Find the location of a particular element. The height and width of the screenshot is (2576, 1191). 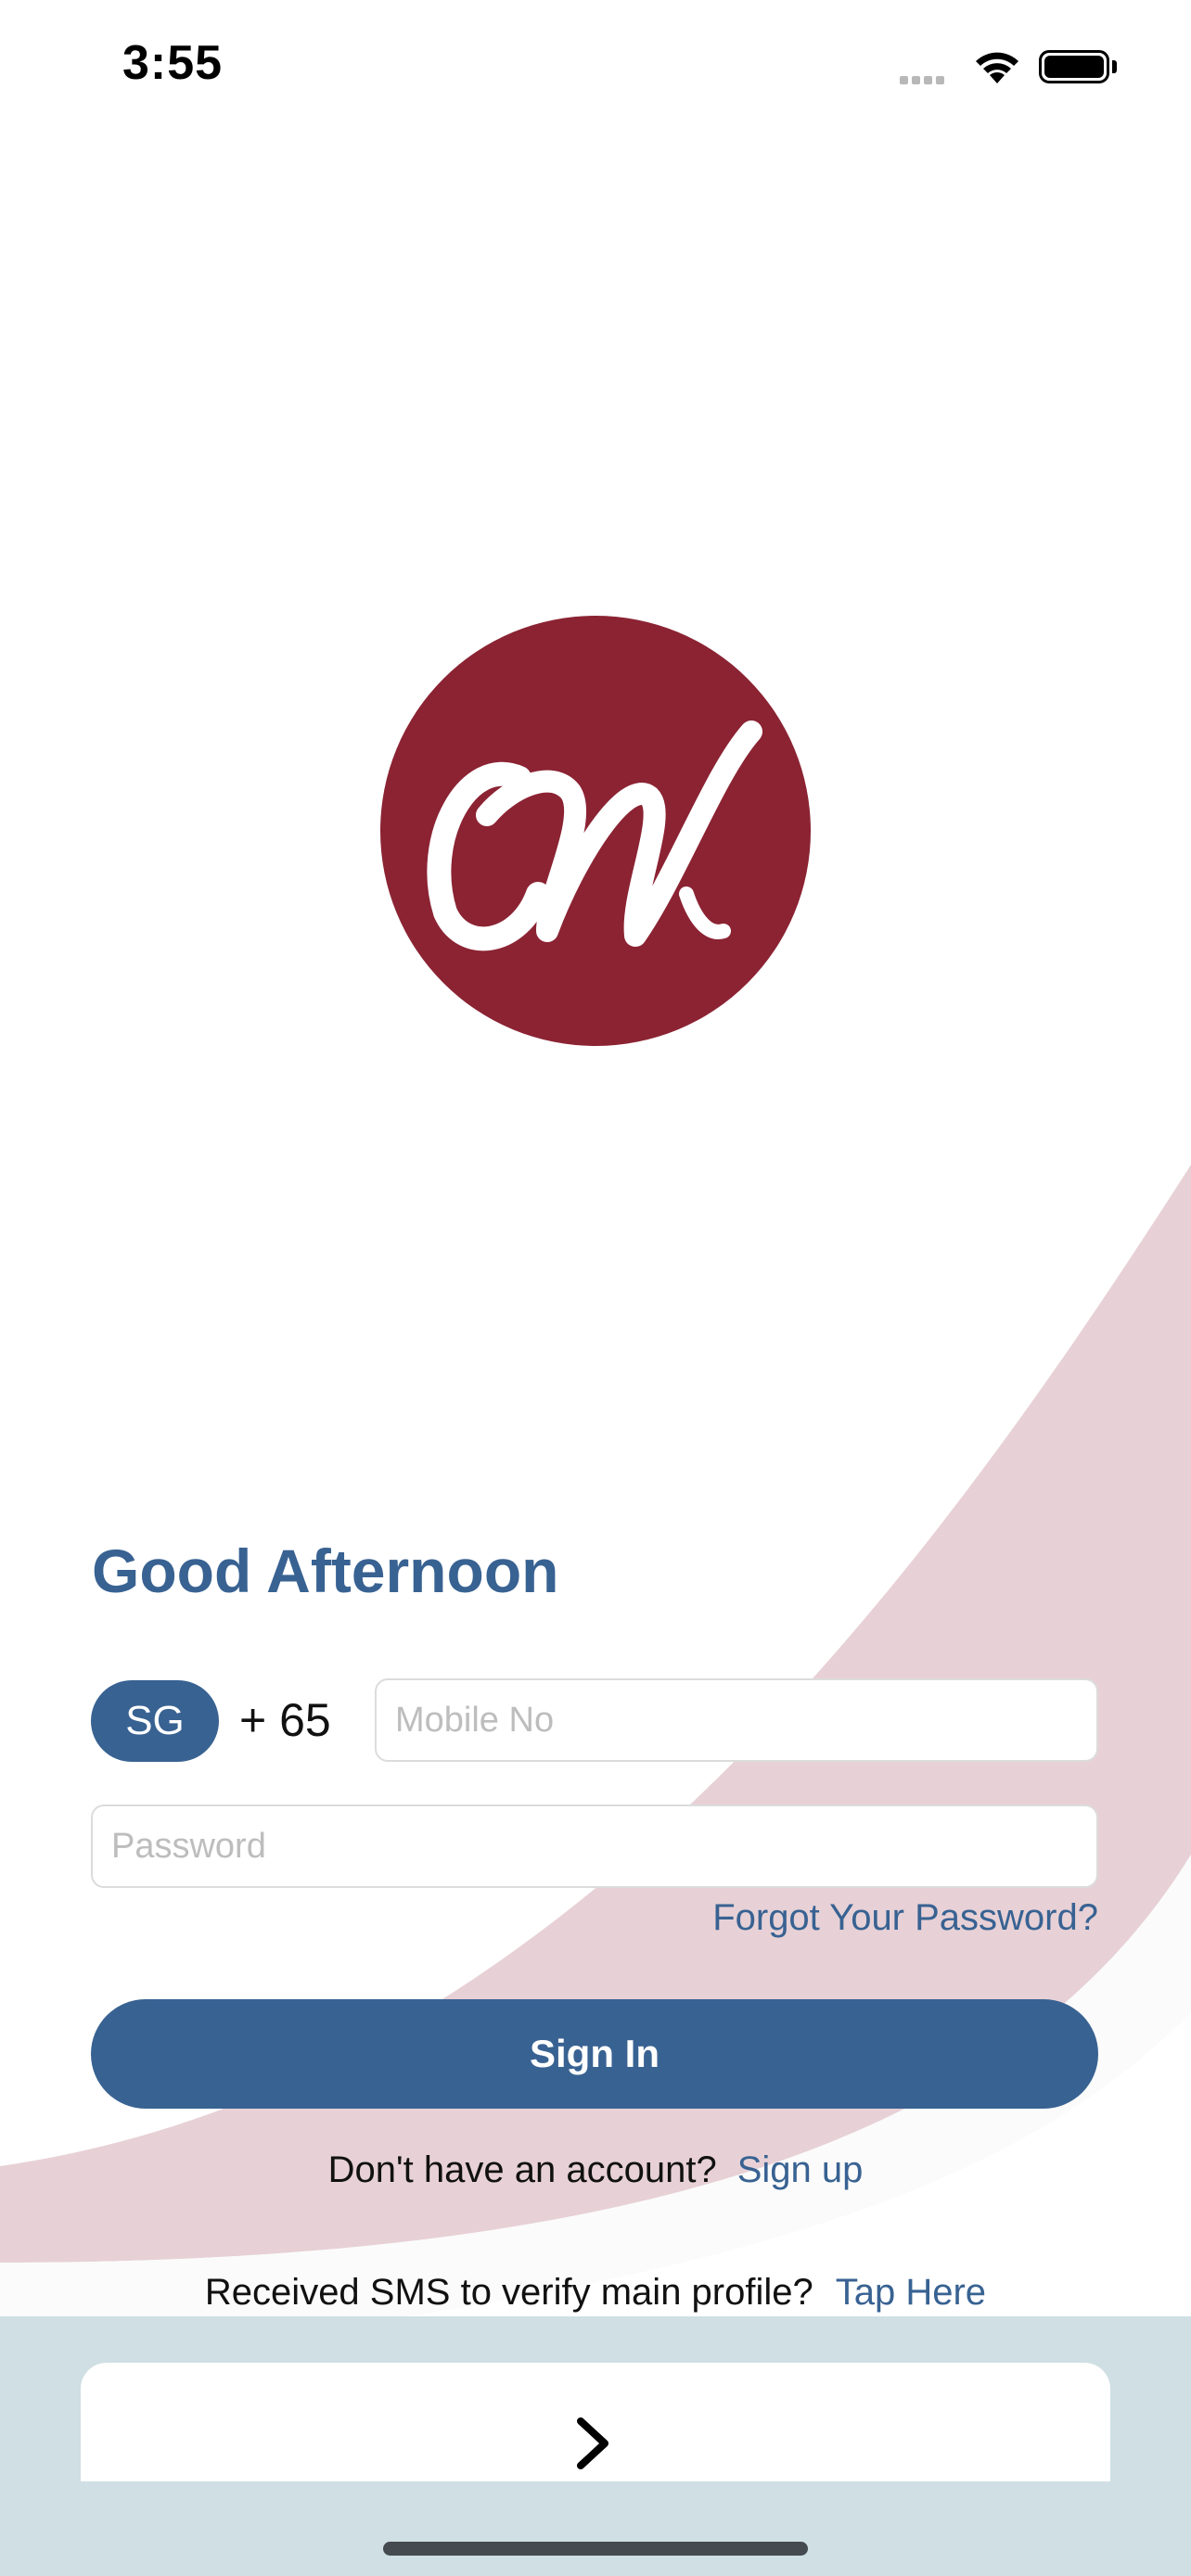

cellular-signal-icon is located at coordinates (924, 80).